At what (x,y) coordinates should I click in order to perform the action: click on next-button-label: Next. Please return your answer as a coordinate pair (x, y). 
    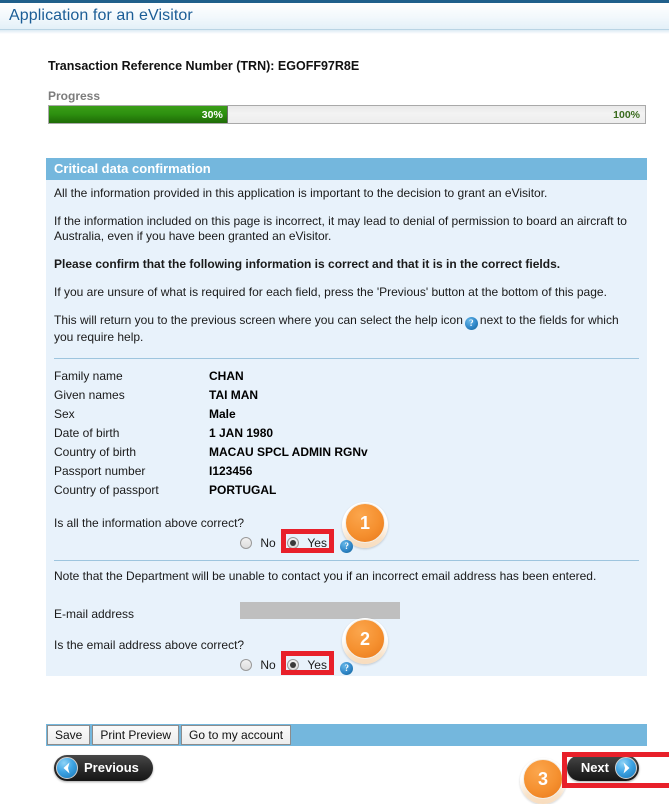
    Looking at the image, I should click on (594, 767).